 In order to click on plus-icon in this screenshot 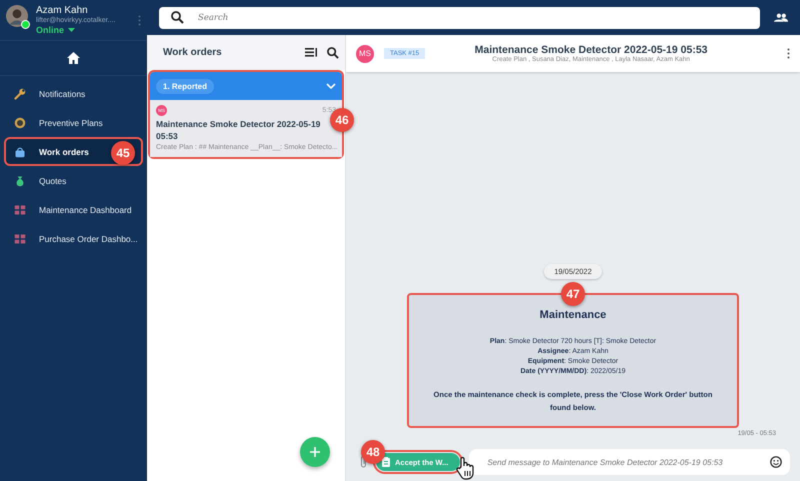, I will do `click(315, 452)`.